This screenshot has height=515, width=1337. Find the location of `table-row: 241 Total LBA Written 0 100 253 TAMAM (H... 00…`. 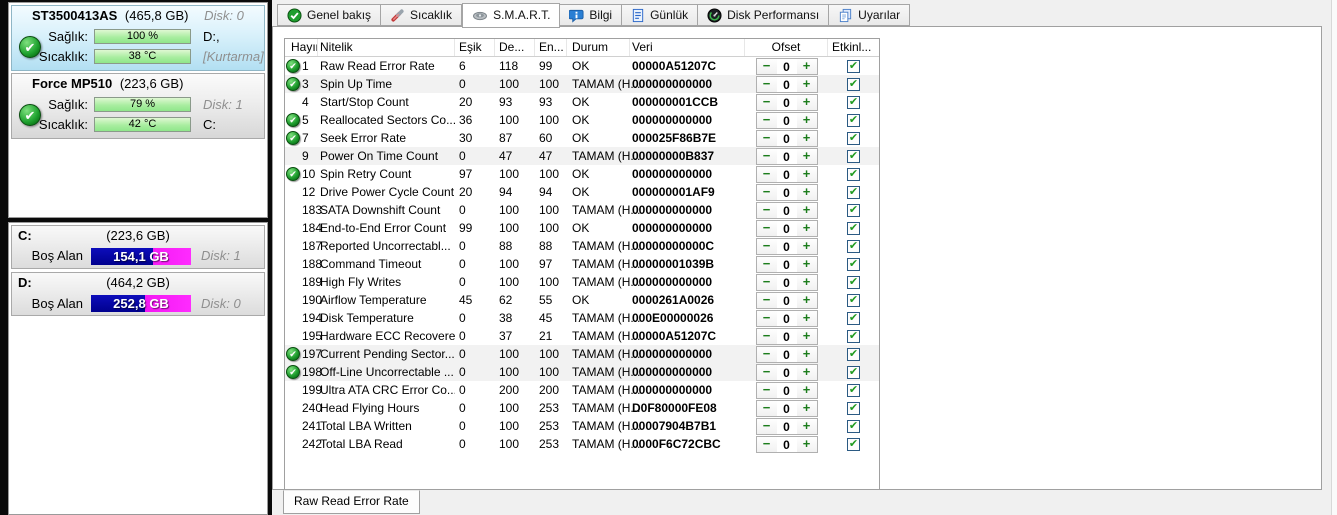

table-row: 241 Total LBA Written 0 100 253 TAMAM (H... 00… is located at coordinates (582, 426).